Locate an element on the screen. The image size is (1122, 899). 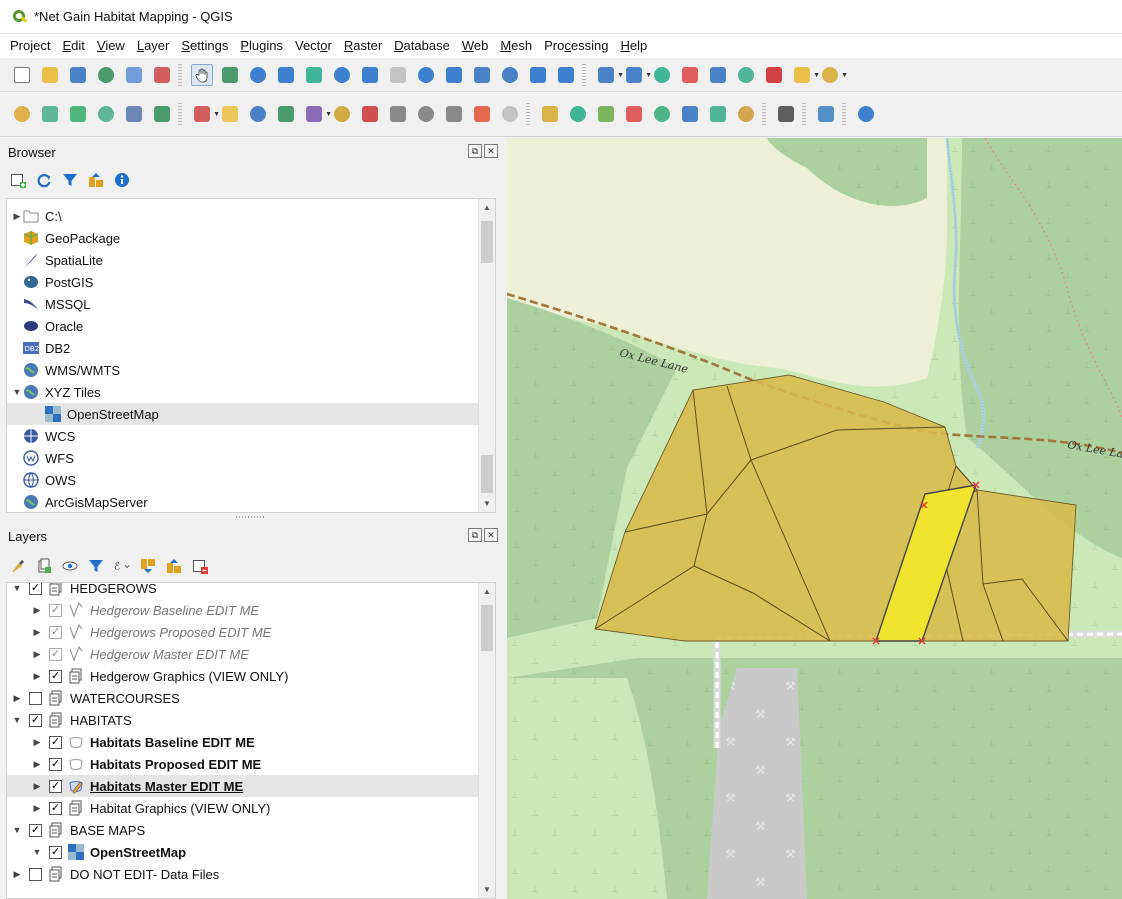
annotation-icon: ▼ is located at coordinates (805, 75).